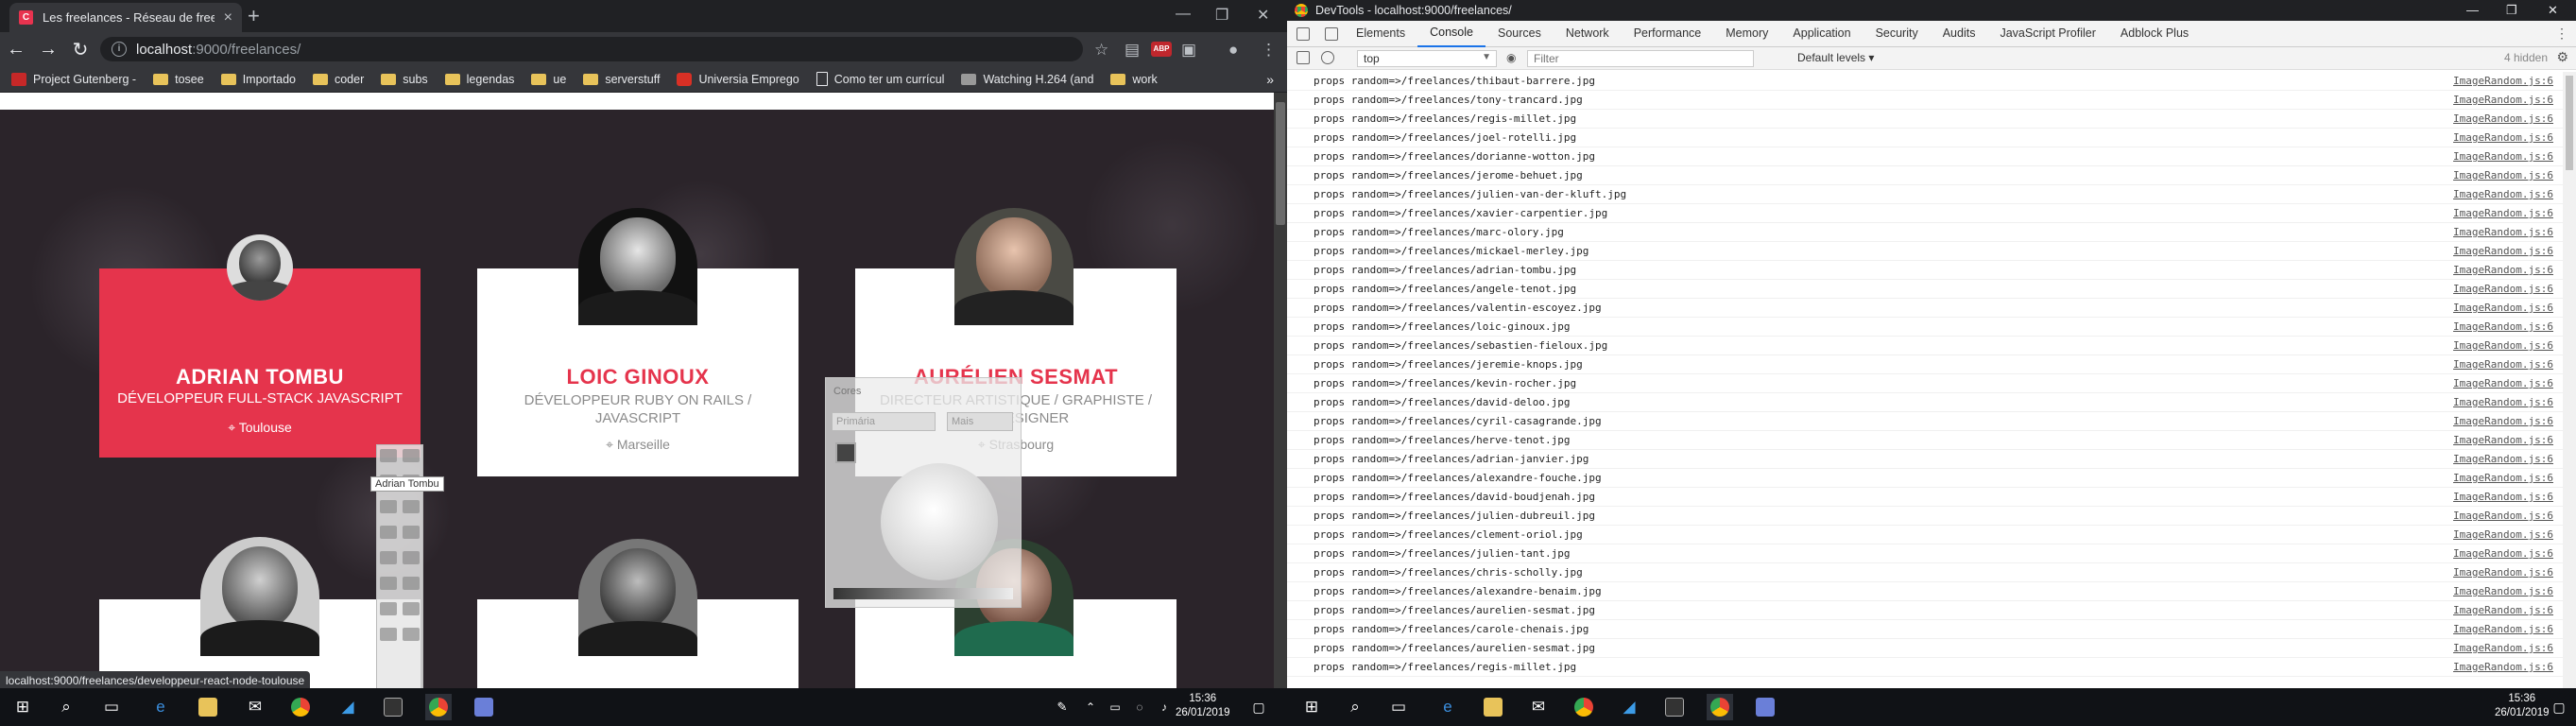 Image resolution: width=2576 pixels, height=726 pixels. What do you see at coordinates (2154, 33) in the screenshot?
I see `tab-adblock-plus: Adblock Plus` at bounding box center [2154, 33].